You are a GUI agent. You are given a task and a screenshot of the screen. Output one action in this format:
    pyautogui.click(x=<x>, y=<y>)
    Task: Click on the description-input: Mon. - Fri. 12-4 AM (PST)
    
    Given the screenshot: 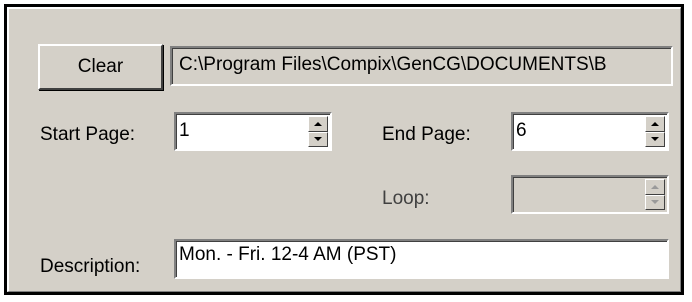 What is the action you would take?
    pyautogui.click(x=419, y=259)
    